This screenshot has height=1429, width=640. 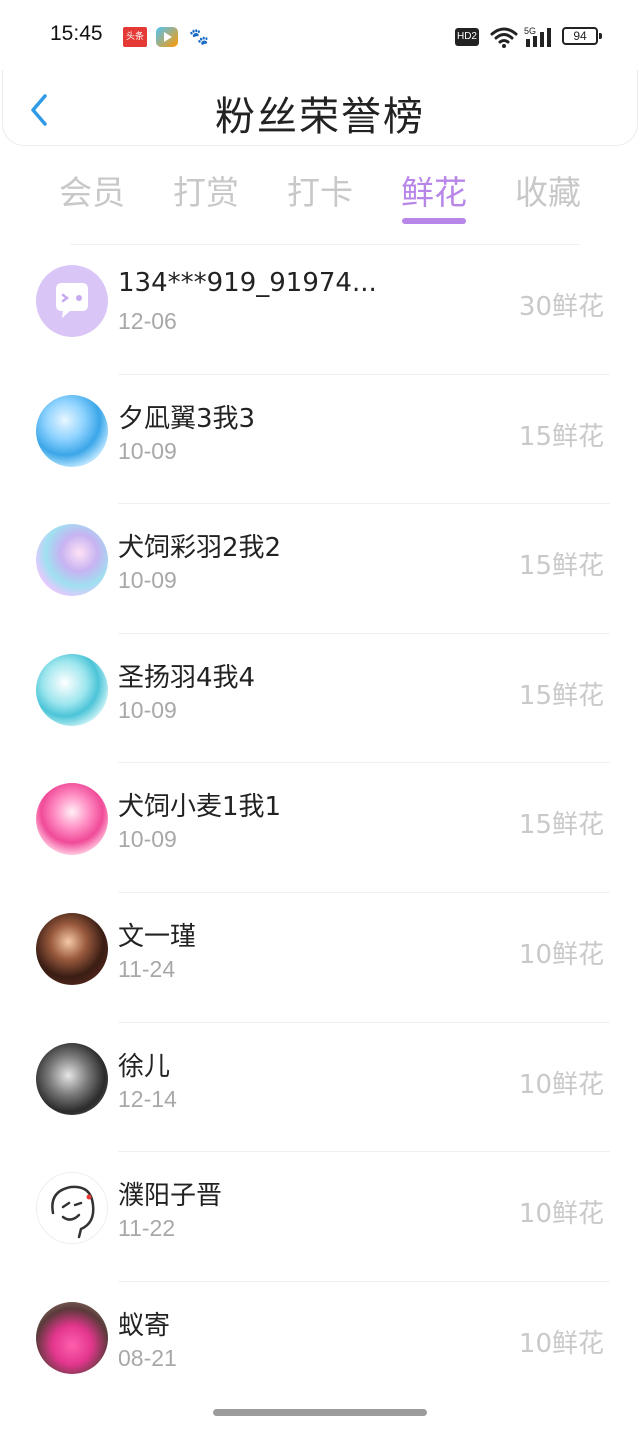 What do you see at coordinates (320, 309) in the screenshot?
I see `list-item: 134***919_91974... 12-06 30鲜花` at bounding box center [320, 309].